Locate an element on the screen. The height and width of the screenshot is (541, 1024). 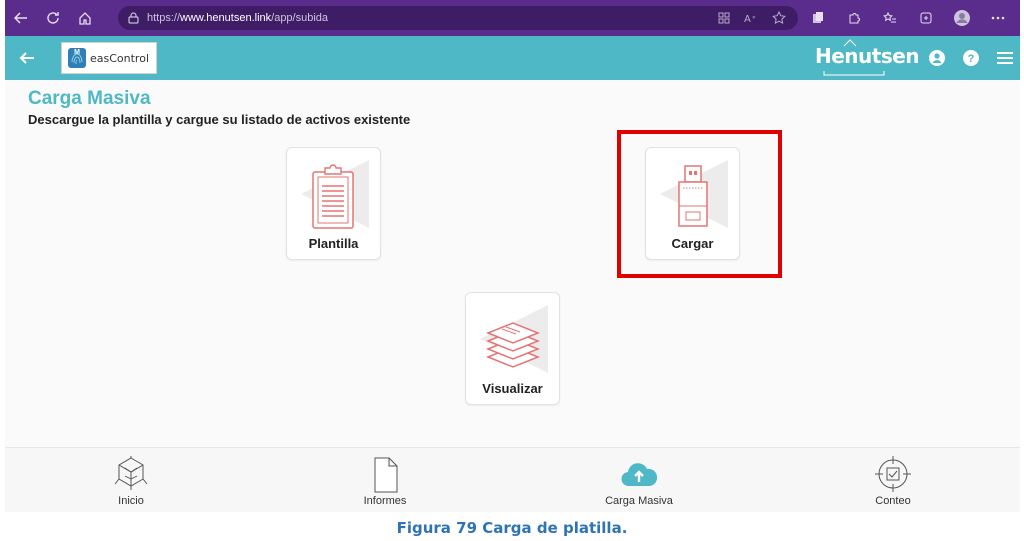
measure-control-logo: M easControl is located at coordinates (109, 58).